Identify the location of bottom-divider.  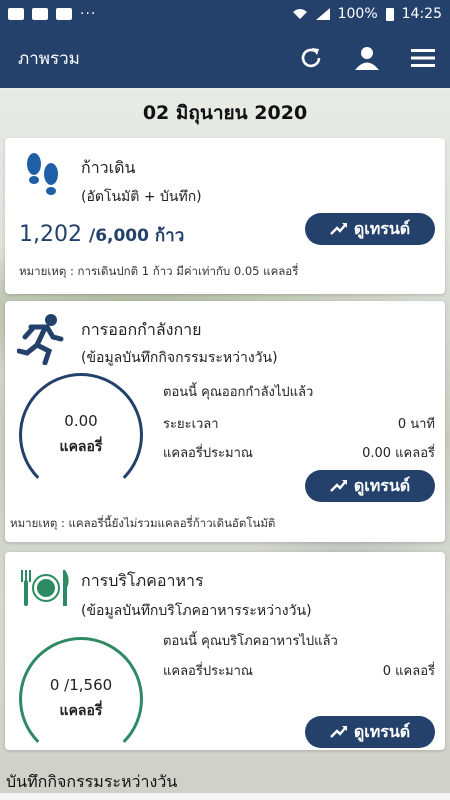
(225, 796).